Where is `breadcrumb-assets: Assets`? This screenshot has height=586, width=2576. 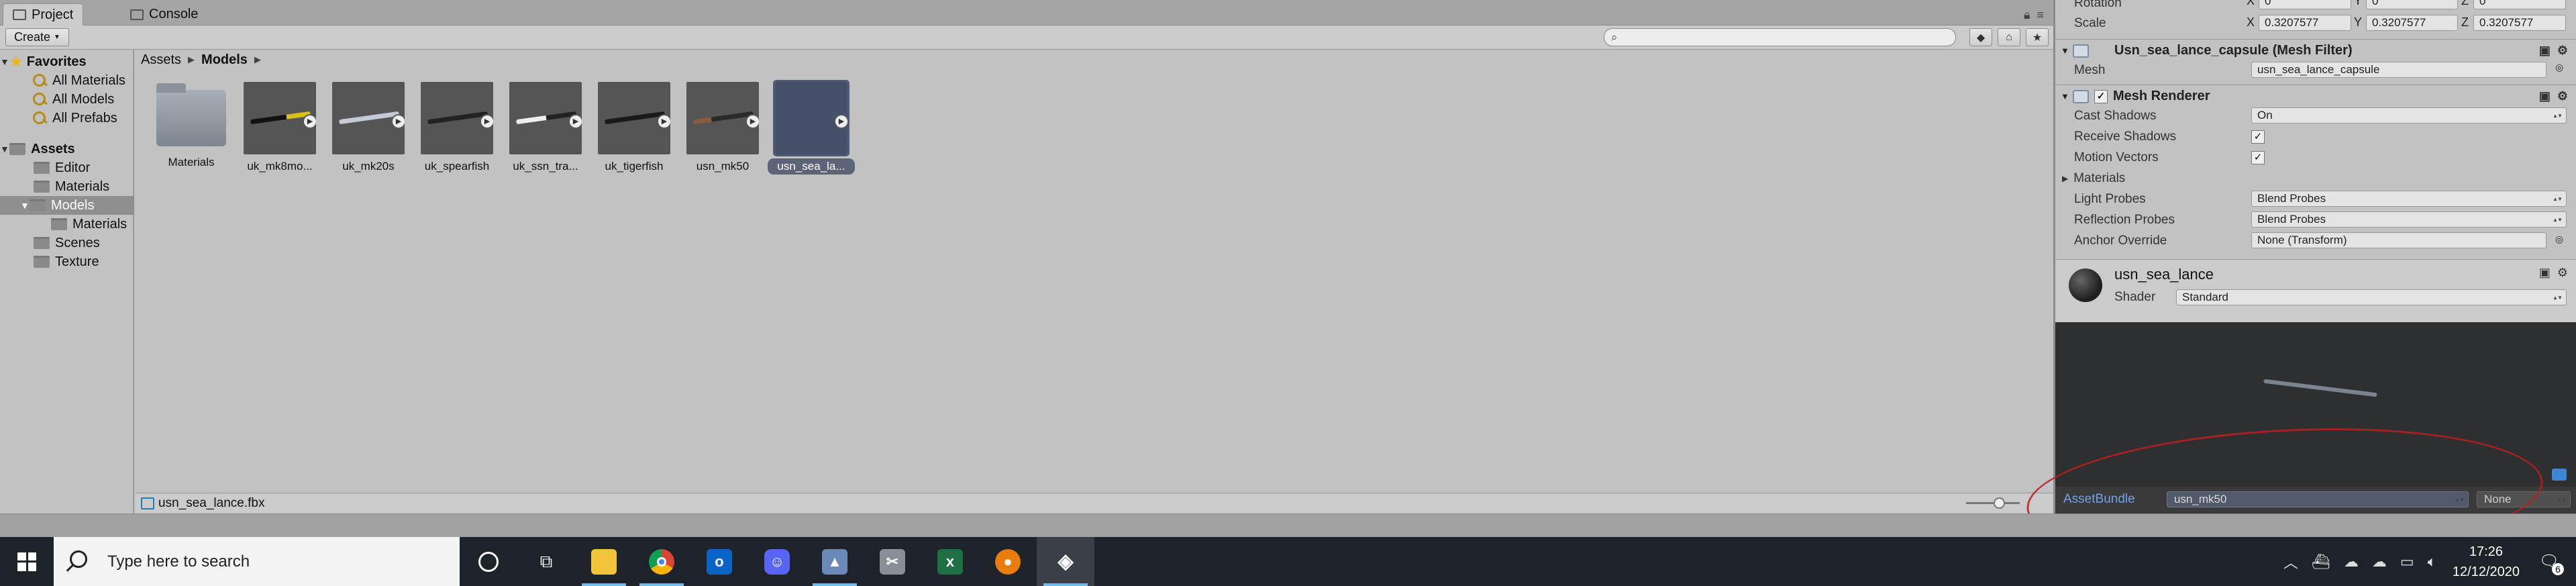
breadcrumb-assets: Assets is located at coordinates (161, 60).